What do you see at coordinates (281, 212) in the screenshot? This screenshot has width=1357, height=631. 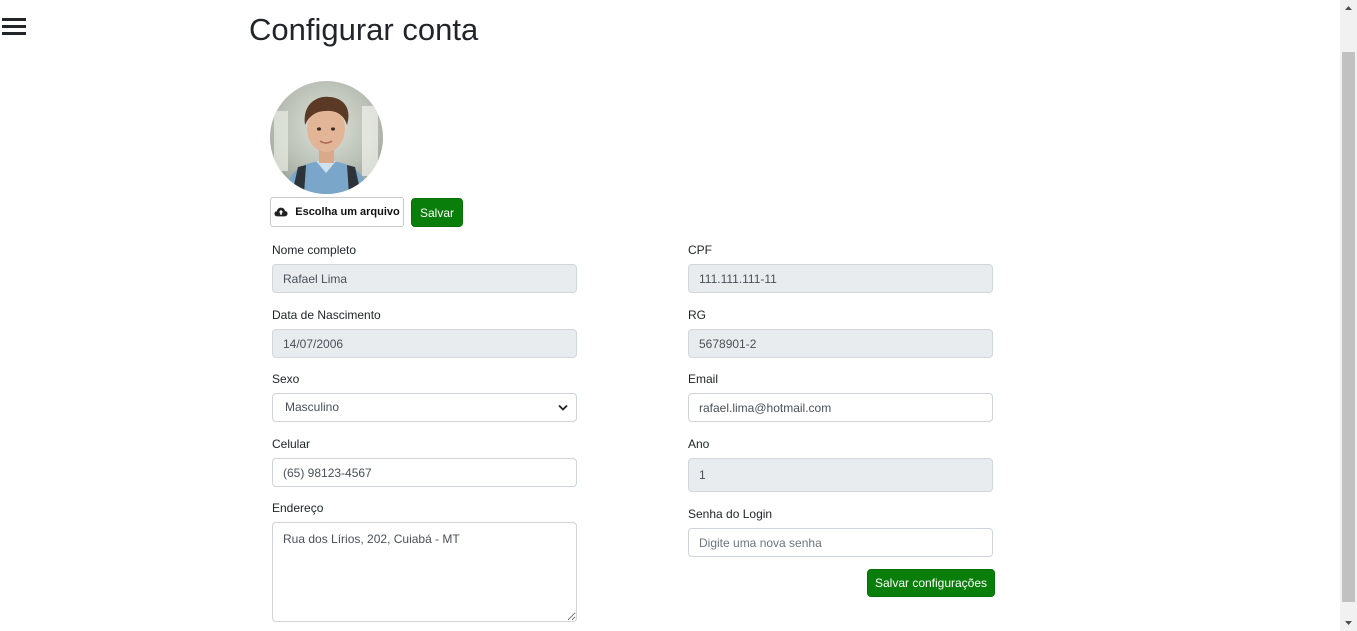 I see `cloud-upload-icon` at bounding box center [281, 212].